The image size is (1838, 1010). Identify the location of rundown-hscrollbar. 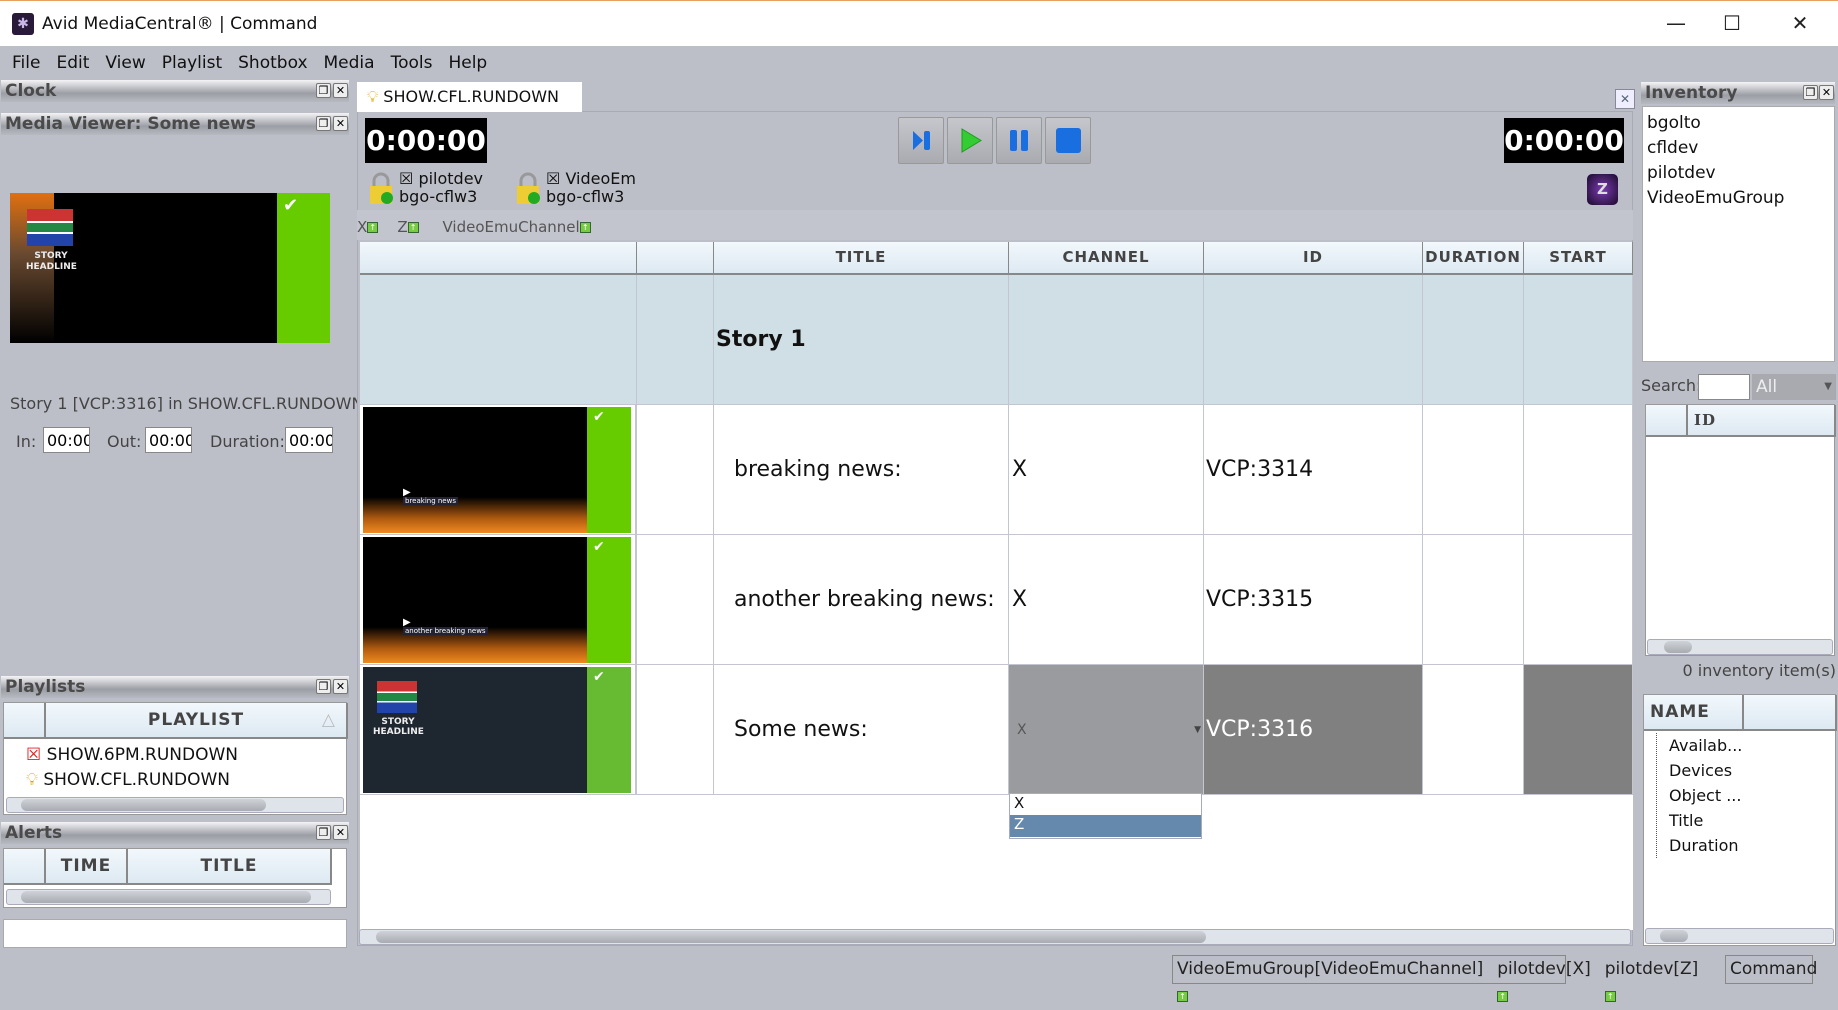
(995, 937).